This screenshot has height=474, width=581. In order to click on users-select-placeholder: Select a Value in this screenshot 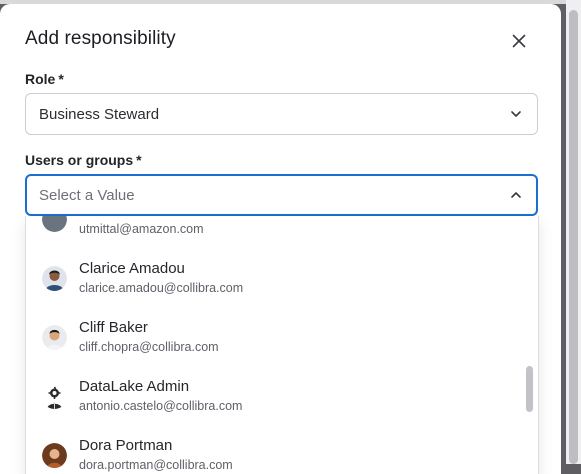, I will do `click(87, 195)`.